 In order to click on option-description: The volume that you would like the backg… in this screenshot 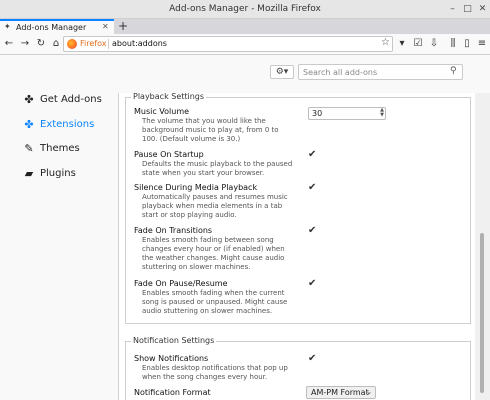, I will do `click(210, 130)`.